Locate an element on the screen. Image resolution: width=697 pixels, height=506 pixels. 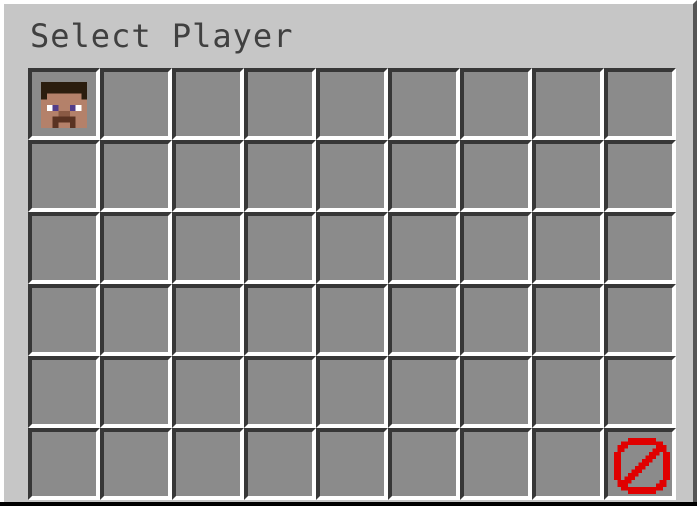
window-title: Select Player is located at coordinates (162, 36).